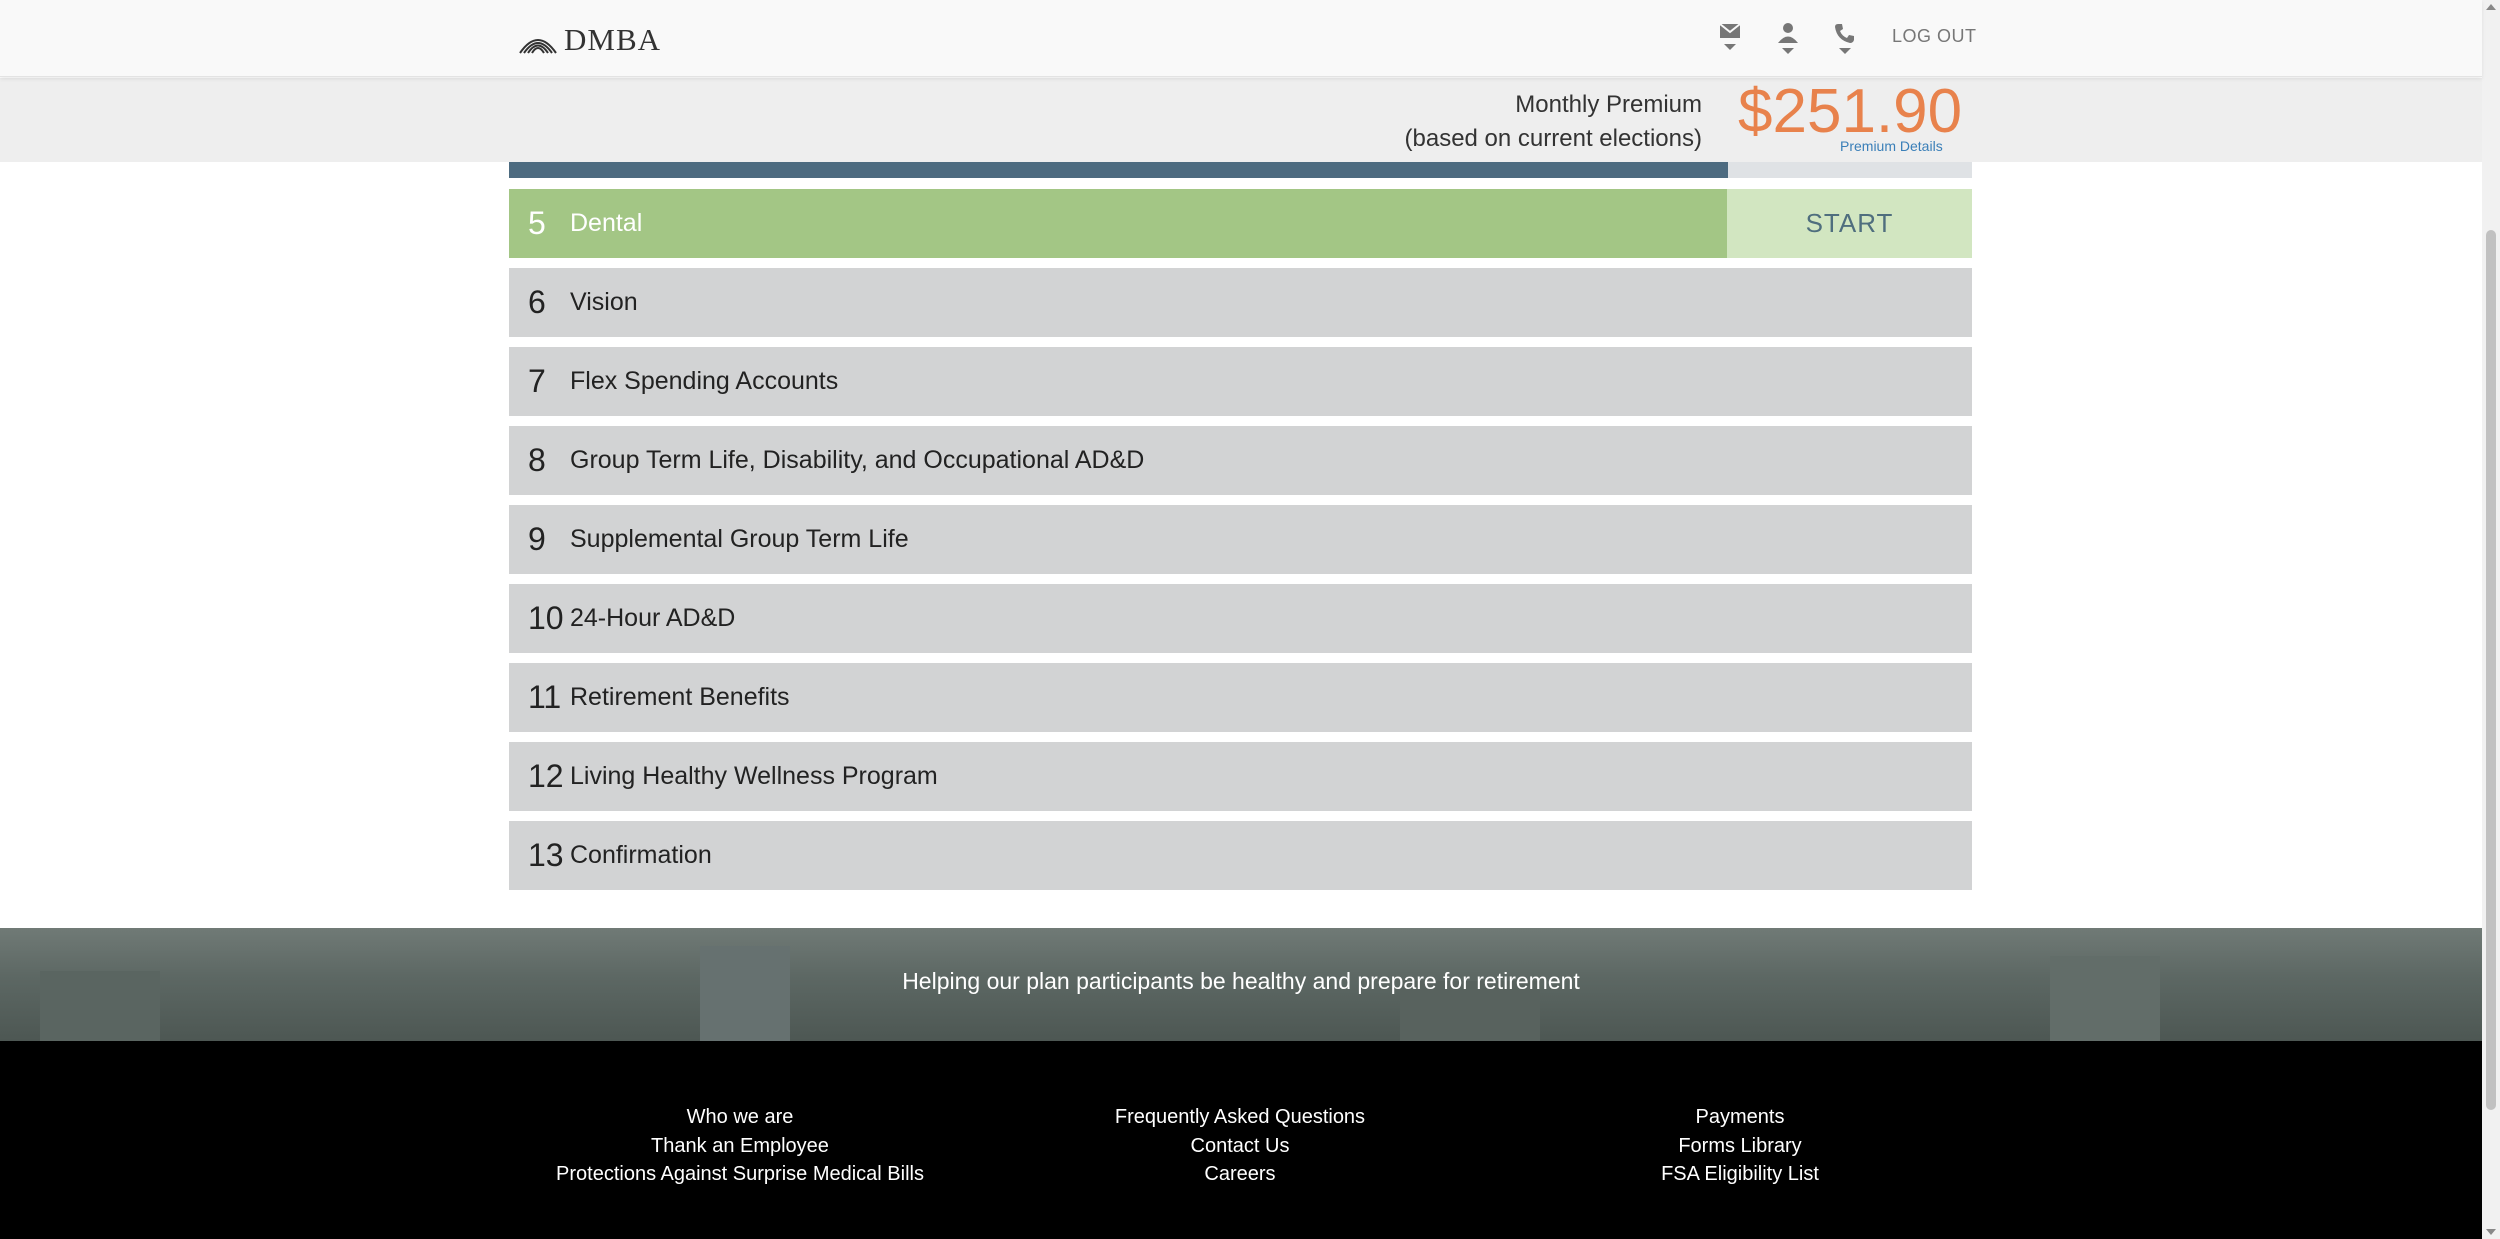  Describe the element at coordinates (1740, 1117) in the screenshot. I see `footer-link-payments: Payments` at that location.